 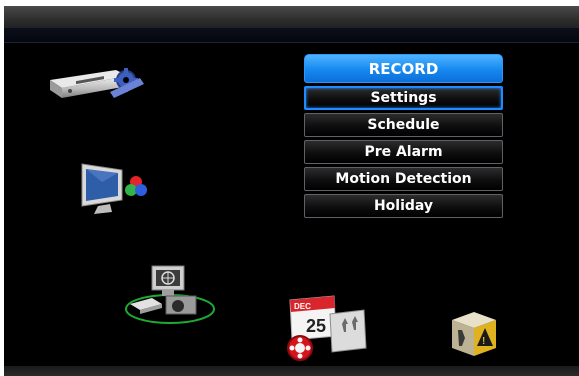 What do you see at coordinates (302, 306) in the screenshot?
I see `calendar-month-label: DEC` at bounding box center [302, 306].